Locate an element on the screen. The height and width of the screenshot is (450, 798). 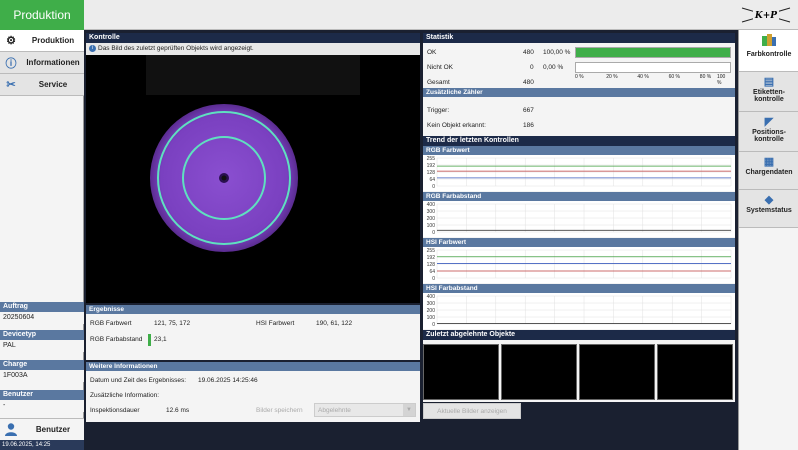
position-icon: ◤ is located at coordinates (769, 122).